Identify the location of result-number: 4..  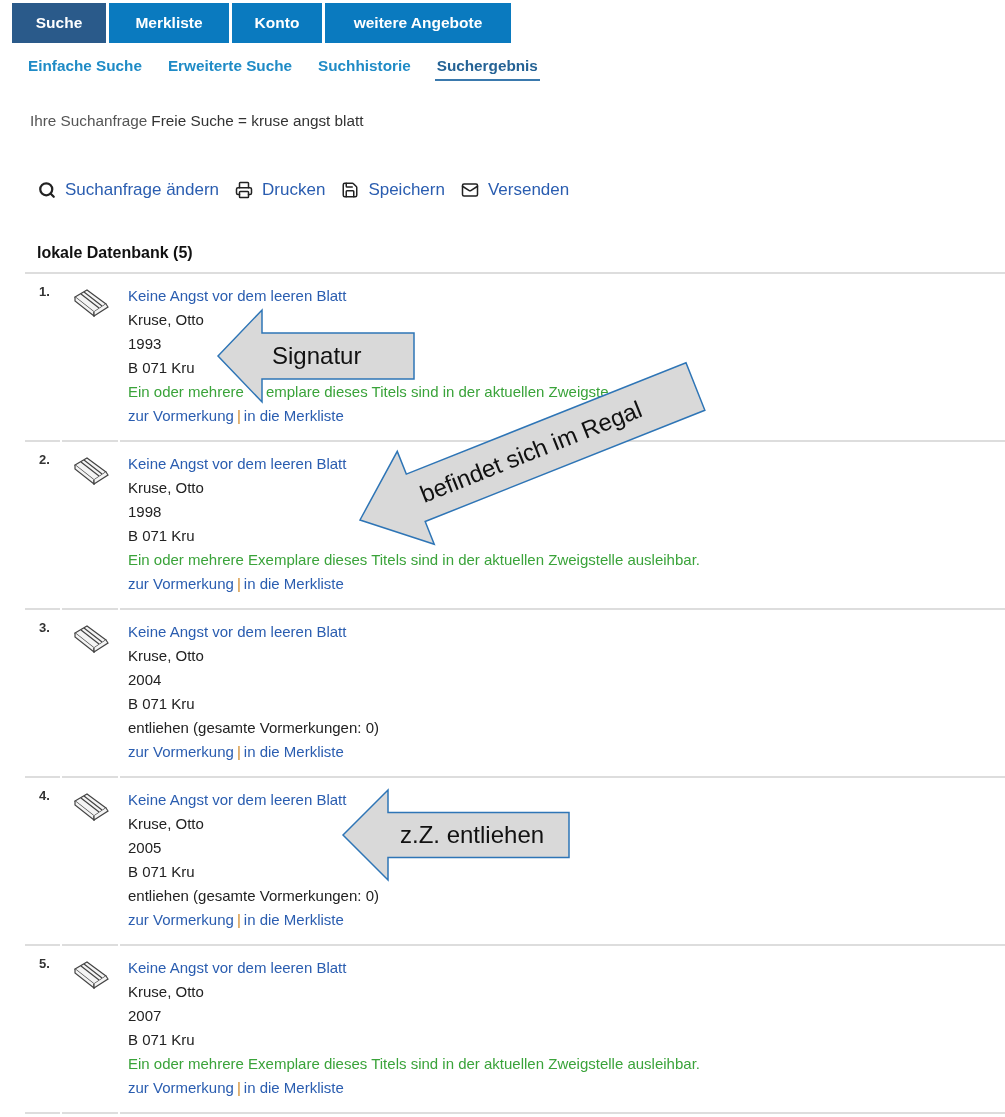
(44, 795).